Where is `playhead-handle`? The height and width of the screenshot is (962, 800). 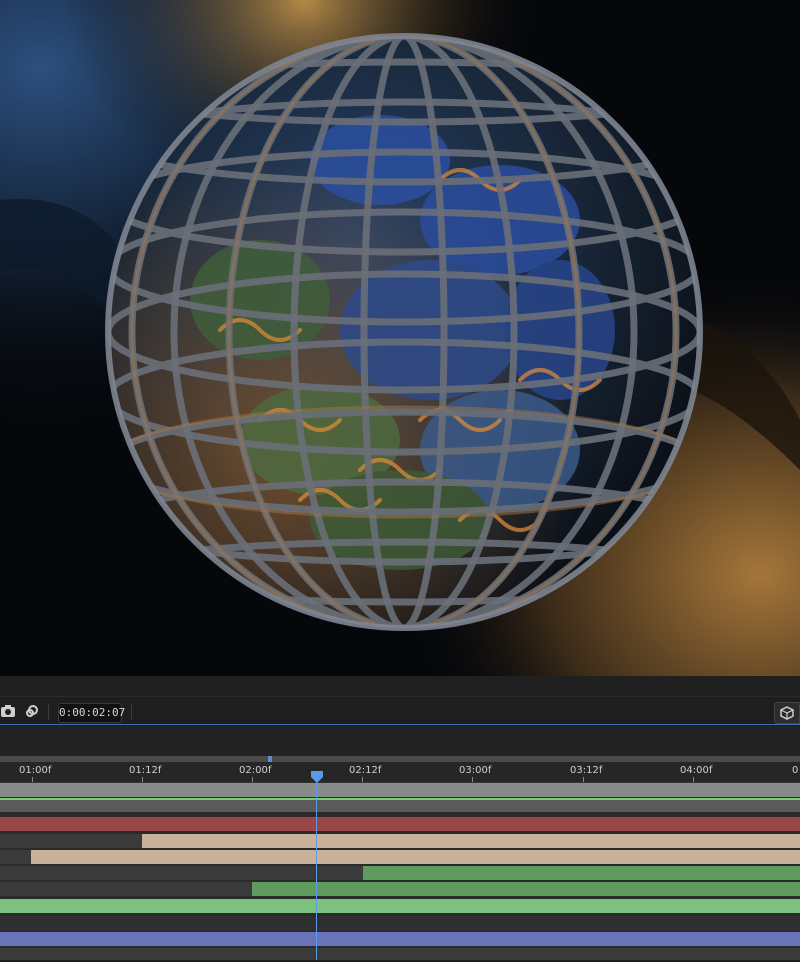
playhead-handle is located at coordinates (317, 775).